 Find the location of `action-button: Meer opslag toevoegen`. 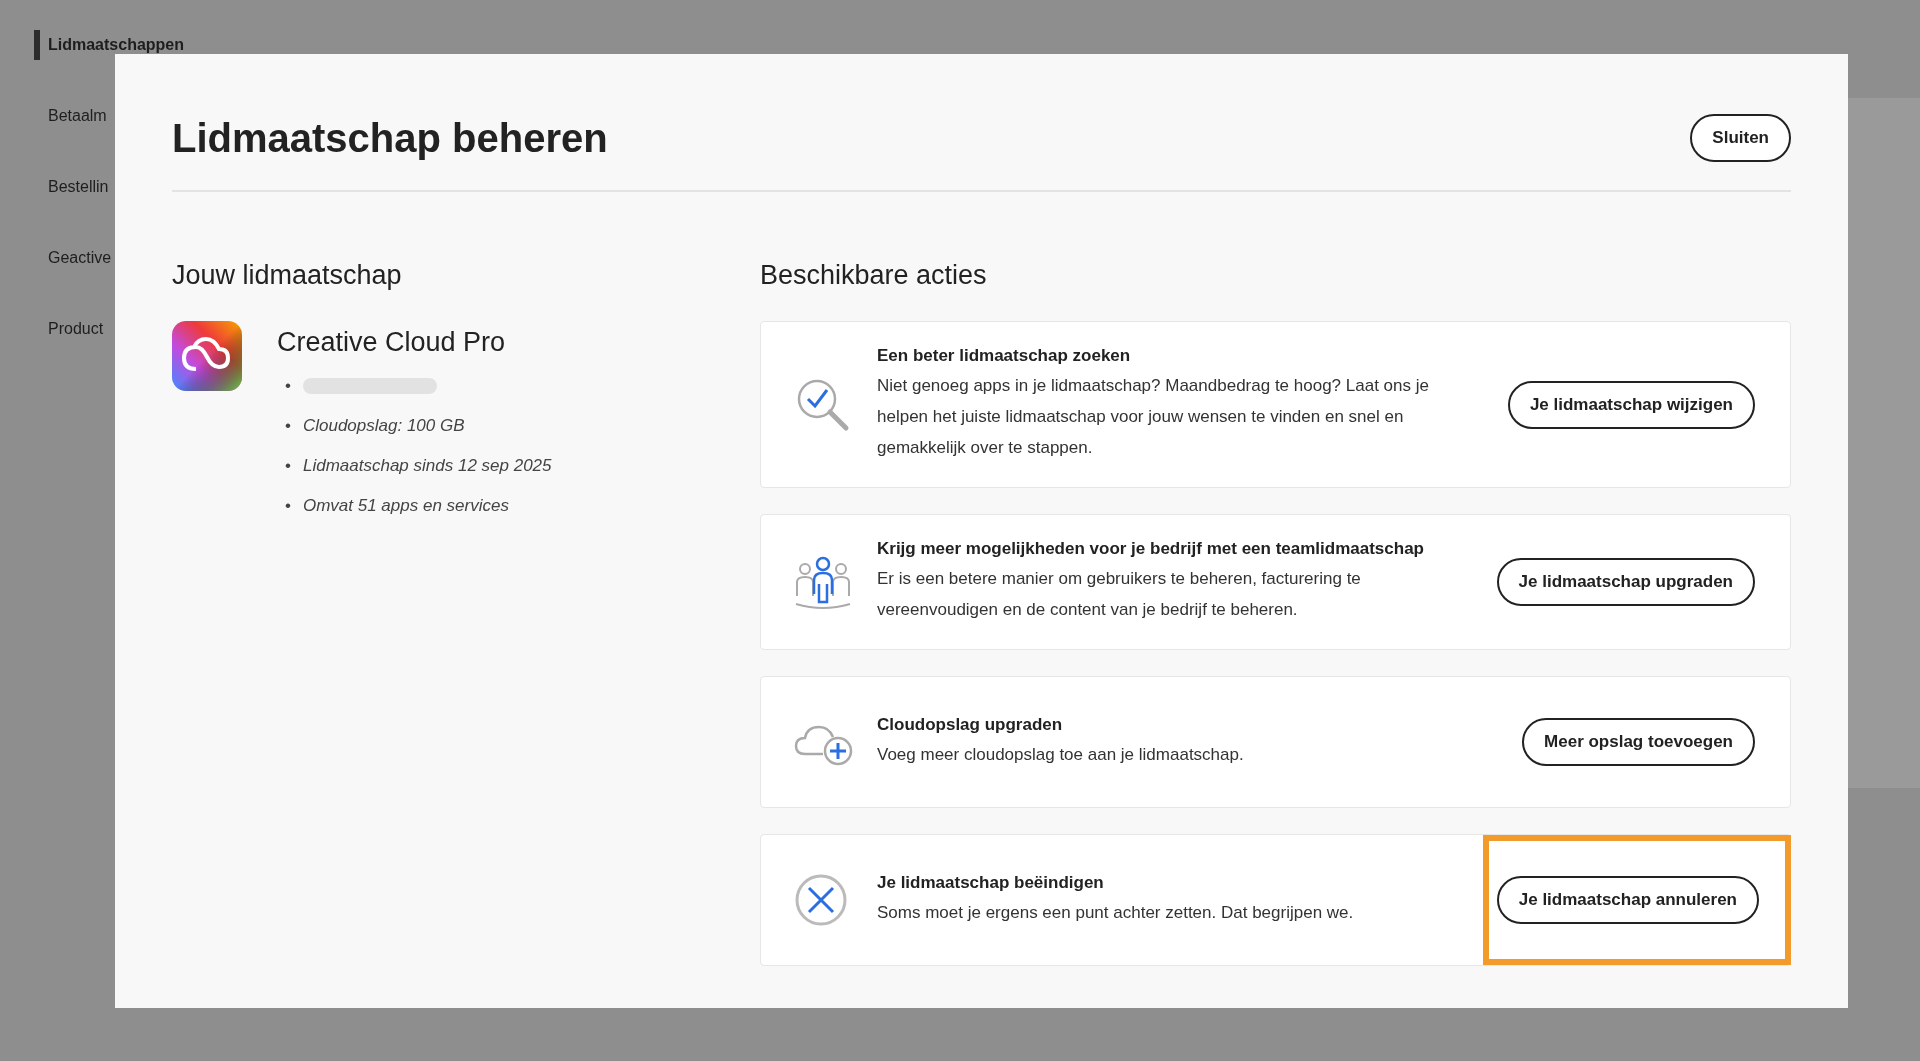

action-button: Meer opslag toevoegen is located at coordinates (1638, 742).